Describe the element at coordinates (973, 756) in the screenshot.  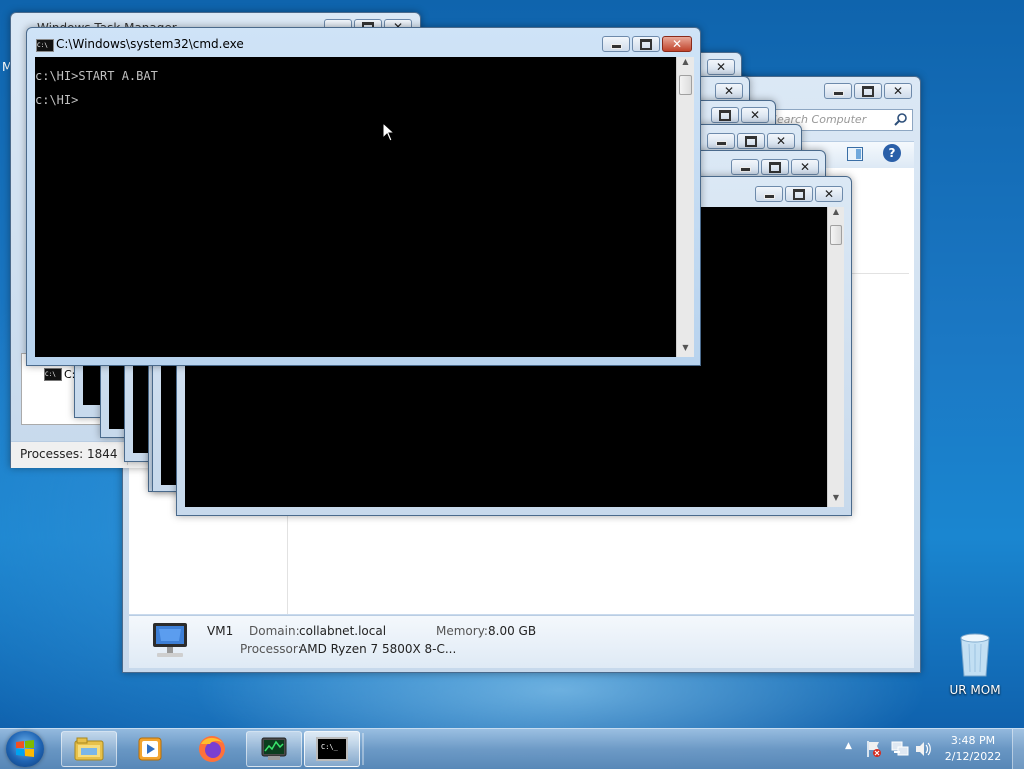
I see `clock-date: 2/12/2022` at that location.